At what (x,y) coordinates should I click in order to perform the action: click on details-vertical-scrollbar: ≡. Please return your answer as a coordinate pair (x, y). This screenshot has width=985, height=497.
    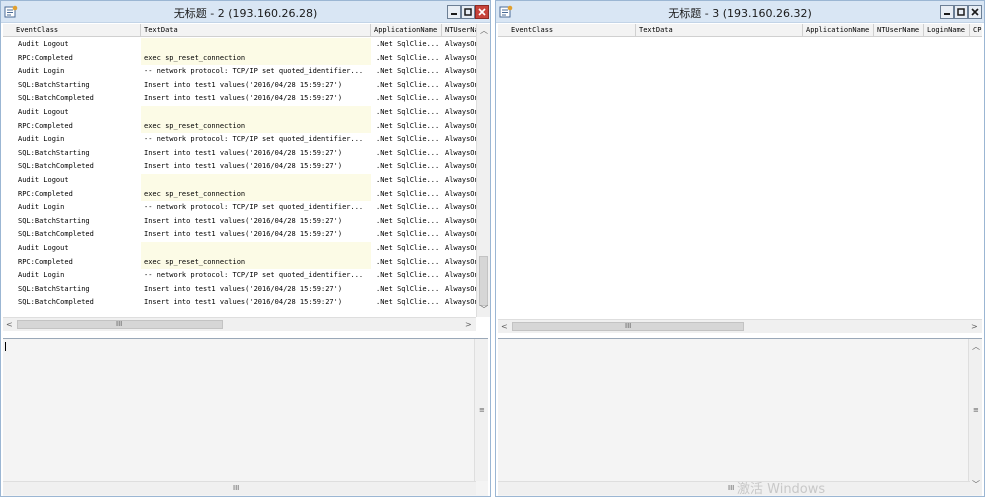
    Looking at the image, I should click on (481, 410).